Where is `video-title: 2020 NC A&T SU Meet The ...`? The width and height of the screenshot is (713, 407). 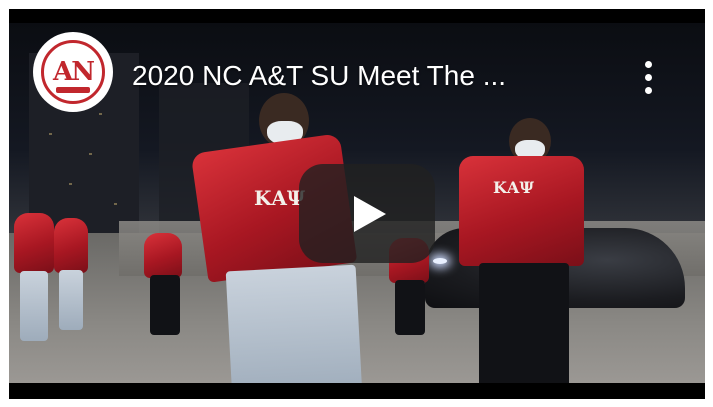
video-title: 2020 NC A&T SU Meet The ... is located at coordinates (372, 76).